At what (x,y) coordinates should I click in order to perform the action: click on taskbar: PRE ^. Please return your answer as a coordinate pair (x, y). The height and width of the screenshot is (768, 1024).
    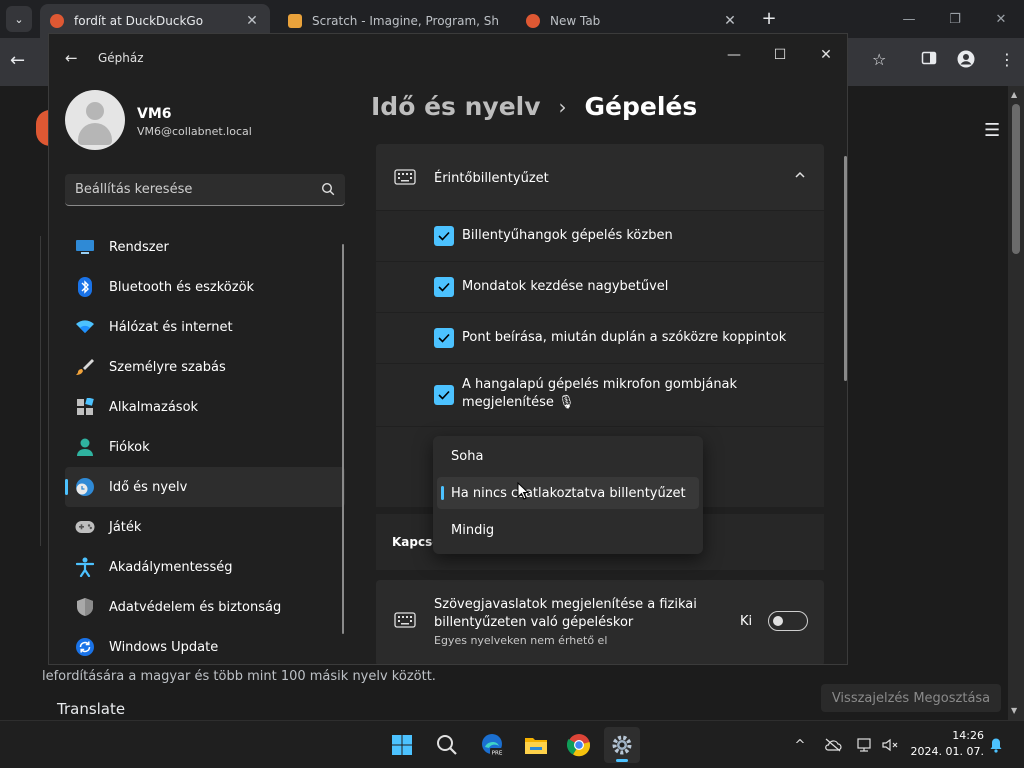
    Looking at the image, I should click on (512, 744).